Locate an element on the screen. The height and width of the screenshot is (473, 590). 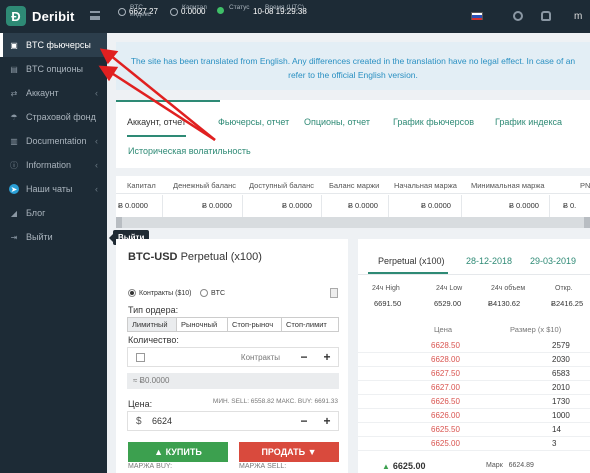
annotation-arrows is located at coordinates (157, 95).